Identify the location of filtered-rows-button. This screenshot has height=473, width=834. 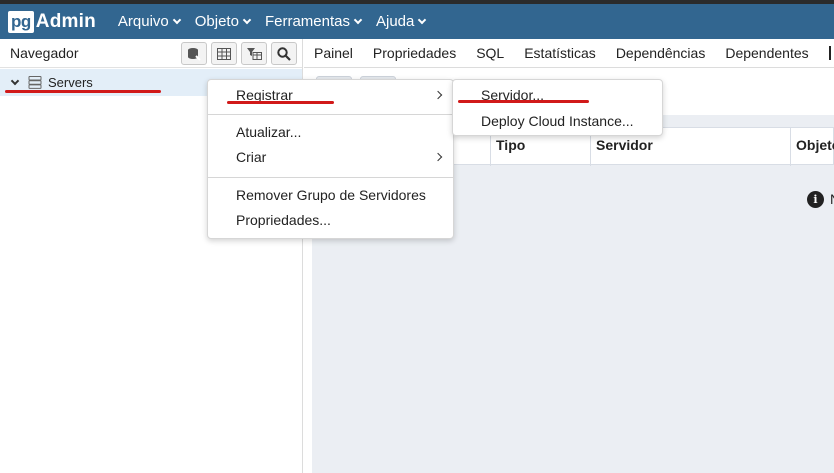
(254, 53).